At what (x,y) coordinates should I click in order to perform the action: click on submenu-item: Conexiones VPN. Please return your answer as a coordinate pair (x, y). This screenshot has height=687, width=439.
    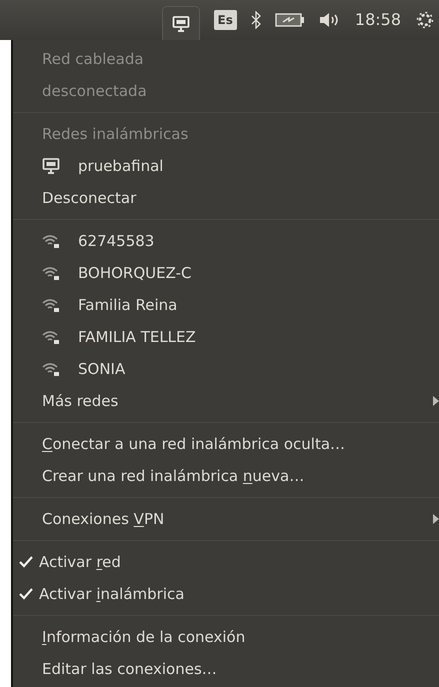
    Looking at the image, I should click on (226, 519).